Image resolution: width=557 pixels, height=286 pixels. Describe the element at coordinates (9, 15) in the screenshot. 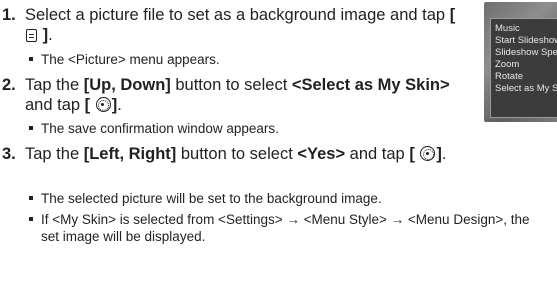

I see `step-number: 1.` at that location.